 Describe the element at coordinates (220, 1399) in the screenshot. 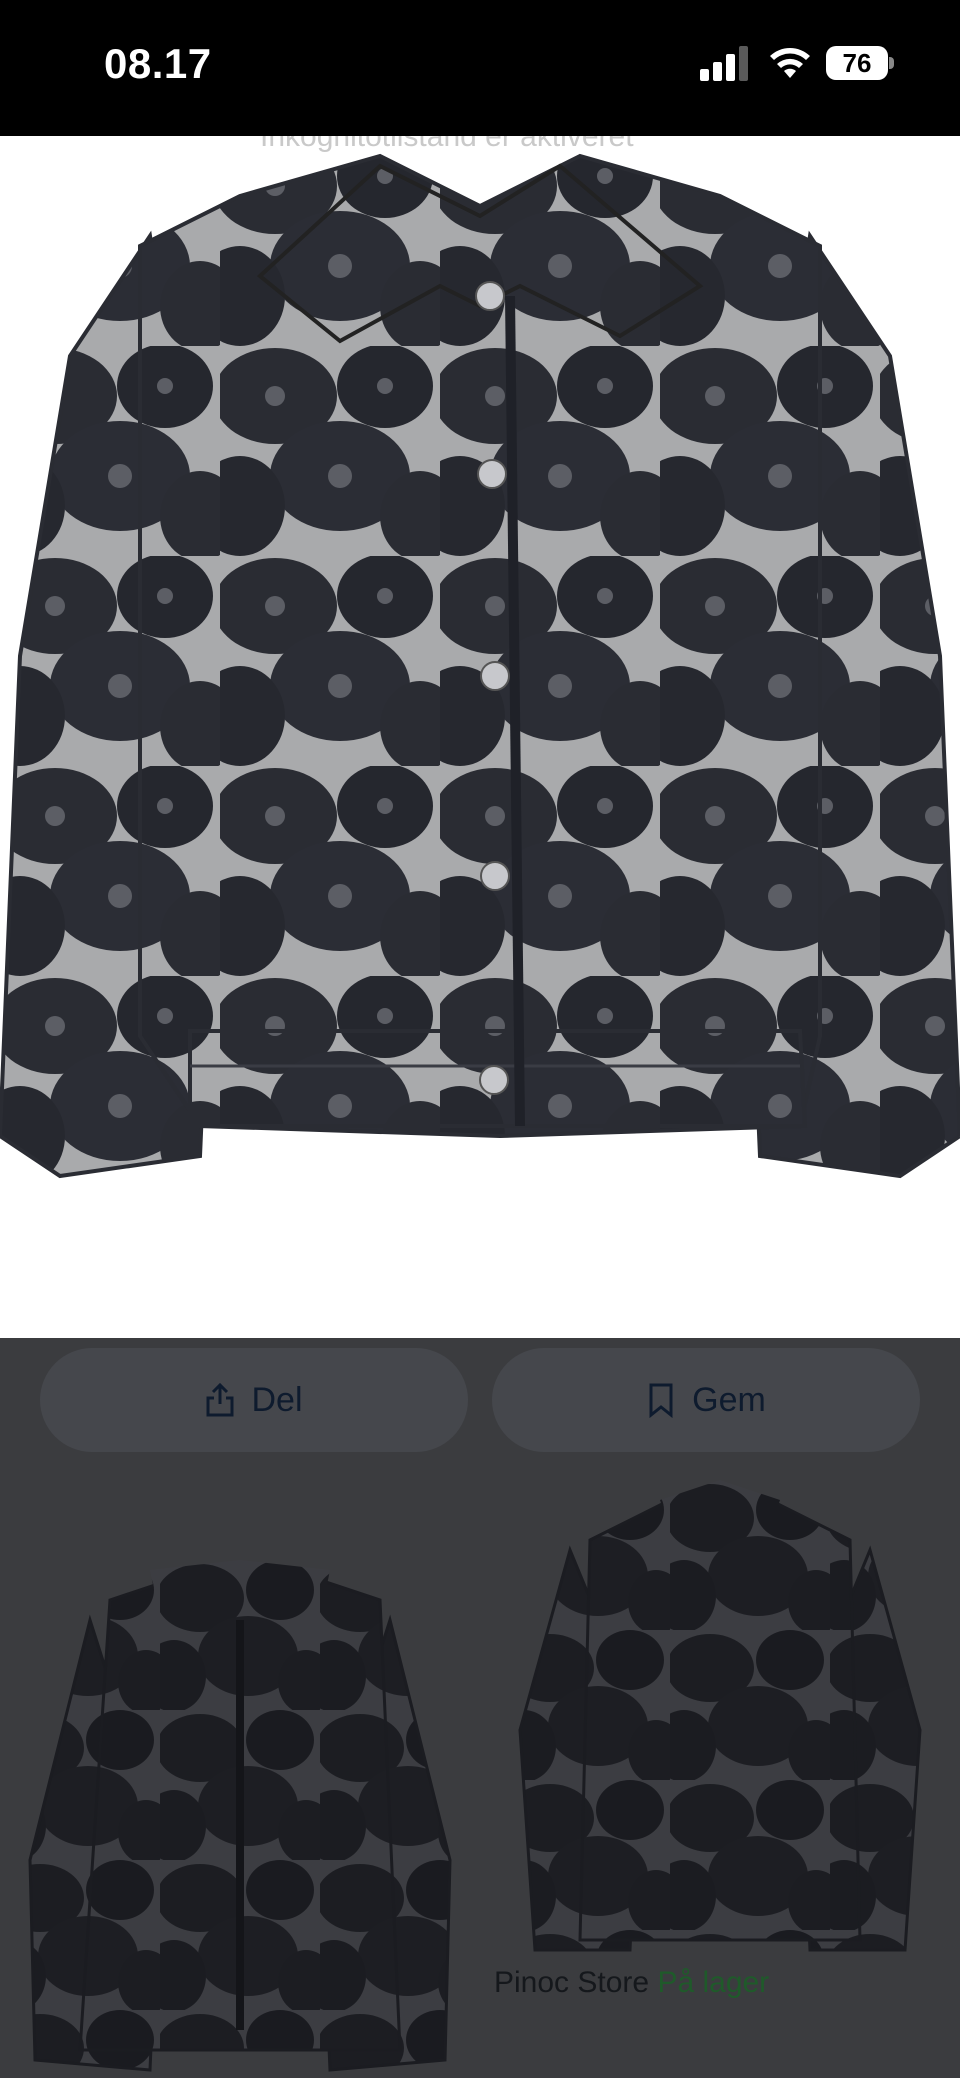

I see `share-icon` at that location.